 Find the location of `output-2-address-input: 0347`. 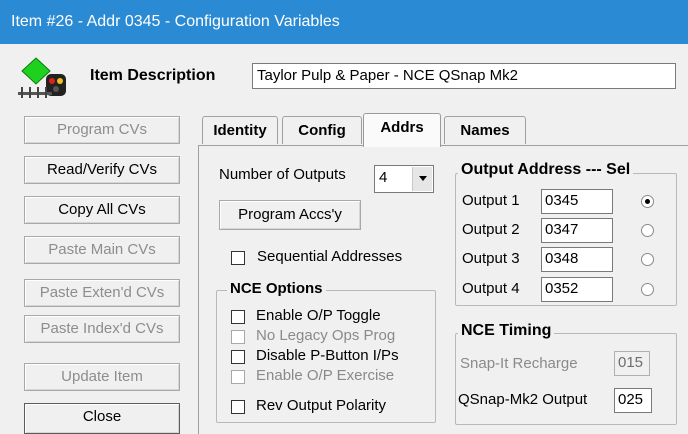

output-2-address-input: 0347 is located at coordinates (577, 230).